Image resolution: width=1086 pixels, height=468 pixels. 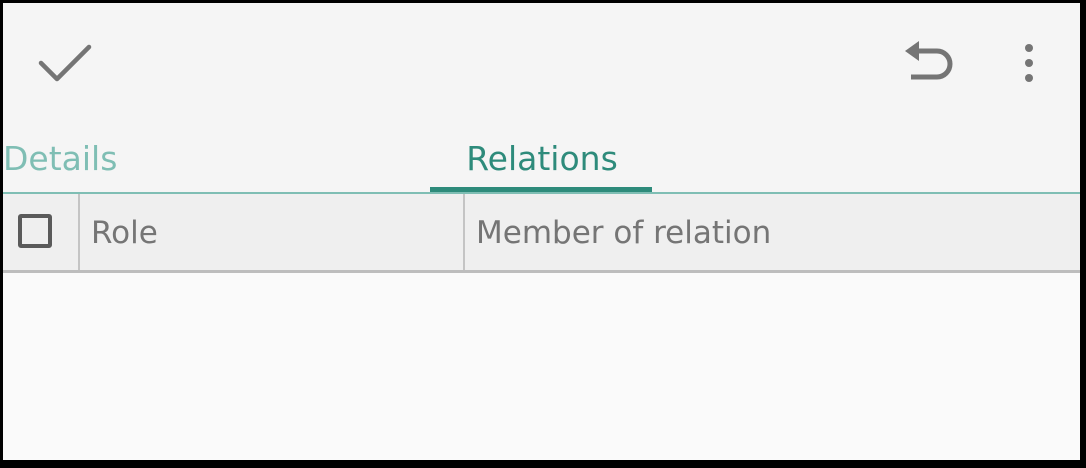 I want to click on tab-bar: Details Relations, so click(x=541, y=159).